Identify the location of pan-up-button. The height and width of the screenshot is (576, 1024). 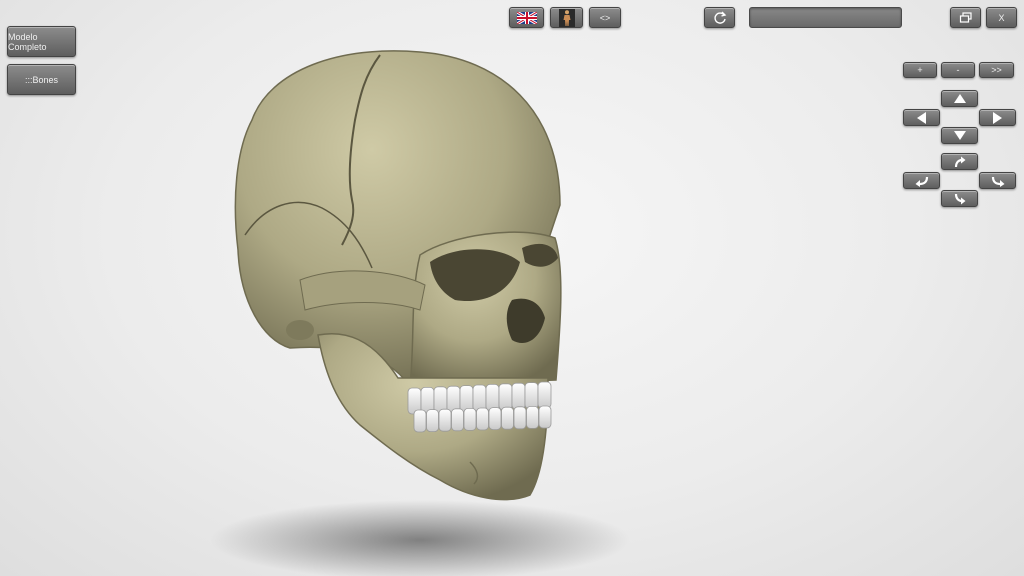
(959, 98).